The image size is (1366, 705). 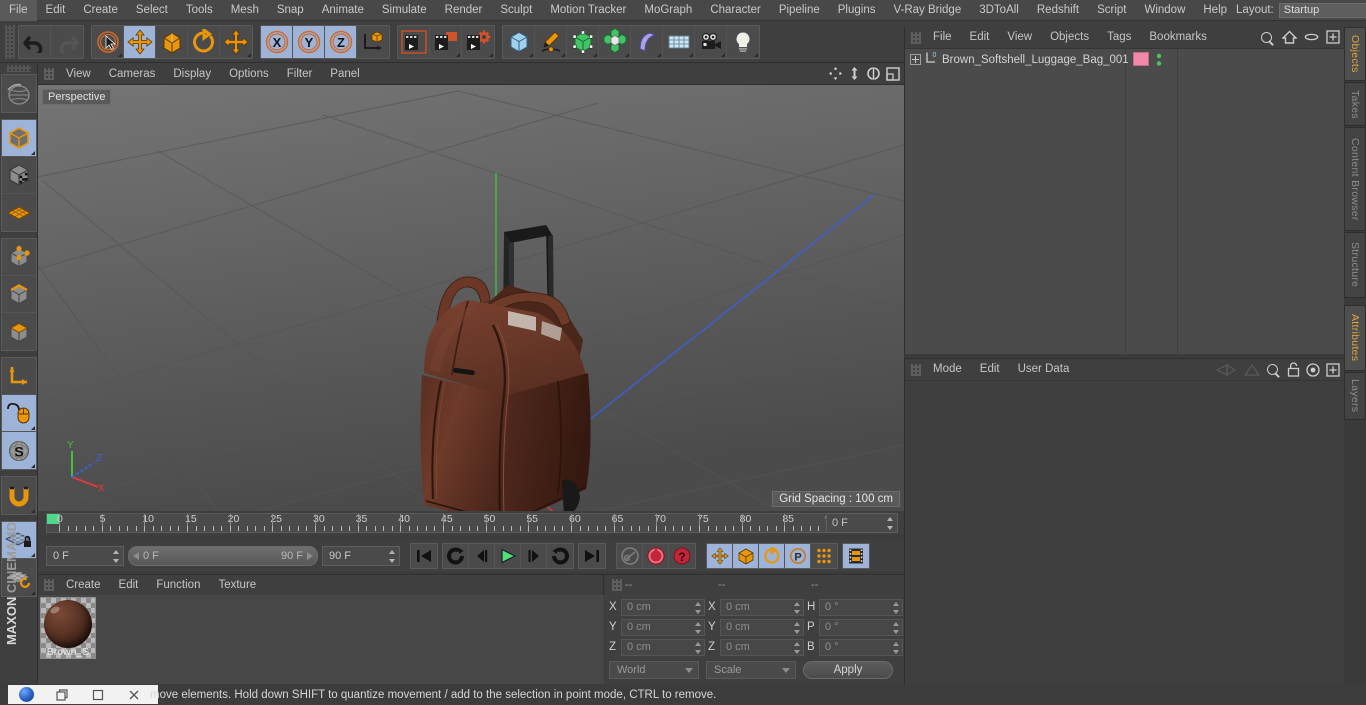 What do you see at coordinates (83, 585) in the screenshot?
I see `material-menu-create: Create` at bounding box center [83, 585].